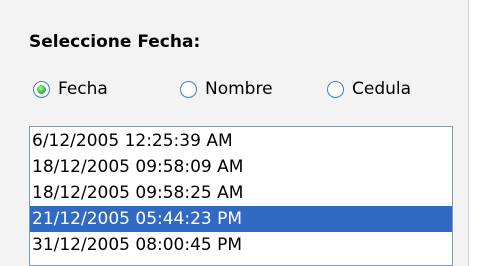 The height and width of the screenshot is (266, 477). Describe the element at coordinates (381, 89) in the screenshot. I see `radio-label-cedula: Cedula` at that location.